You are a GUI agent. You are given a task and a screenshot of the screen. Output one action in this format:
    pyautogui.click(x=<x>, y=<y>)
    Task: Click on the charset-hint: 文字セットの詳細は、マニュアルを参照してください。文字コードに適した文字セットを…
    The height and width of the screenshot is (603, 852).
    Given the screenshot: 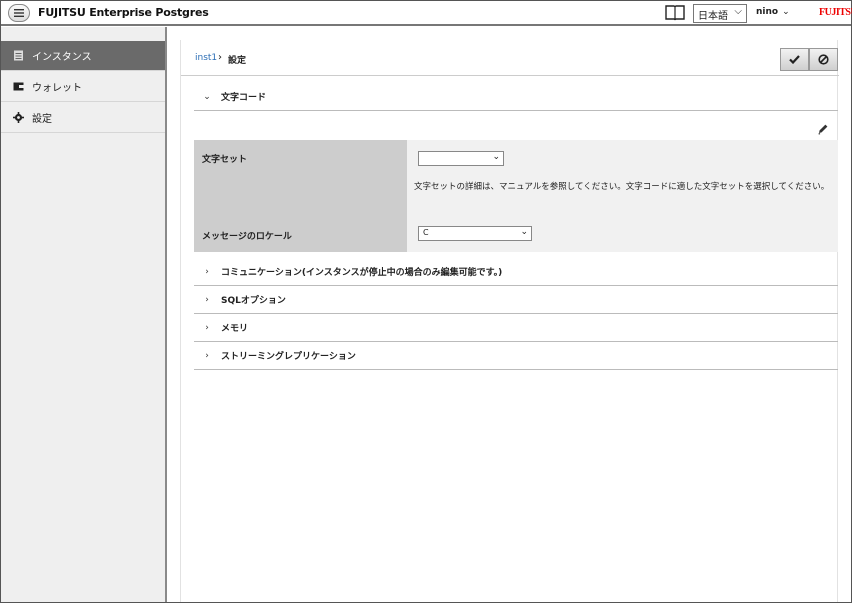 What is the action you would take?
    pyautogui.click(x=622, y=187)
    